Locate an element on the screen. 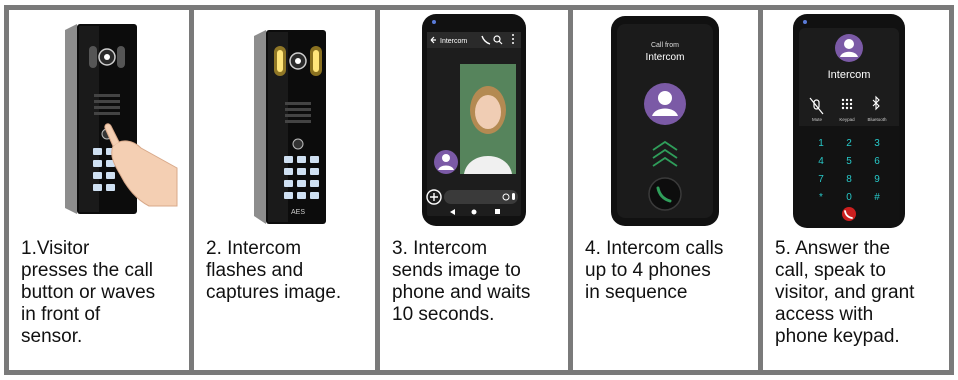 Image resolution: width=958 pixels, height=380 pixels. phone3-contact-name: Intercom is located at coordinates (453, 41).